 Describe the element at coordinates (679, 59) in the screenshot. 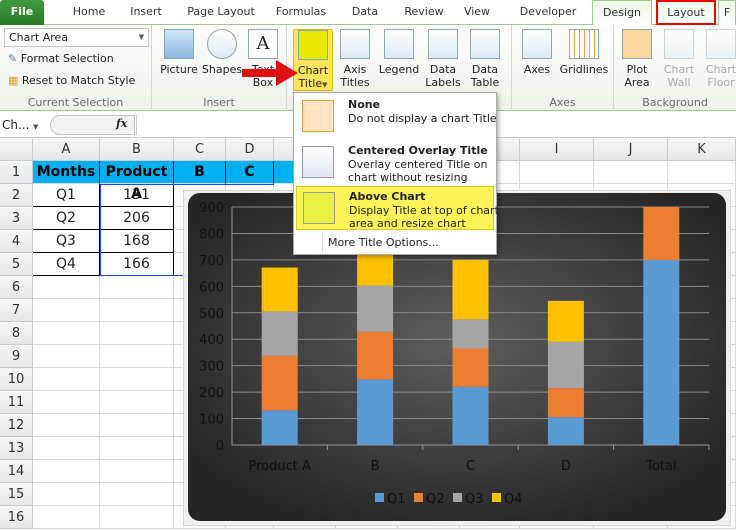

I see `chart-wall-button: Chart Wall` at that location.